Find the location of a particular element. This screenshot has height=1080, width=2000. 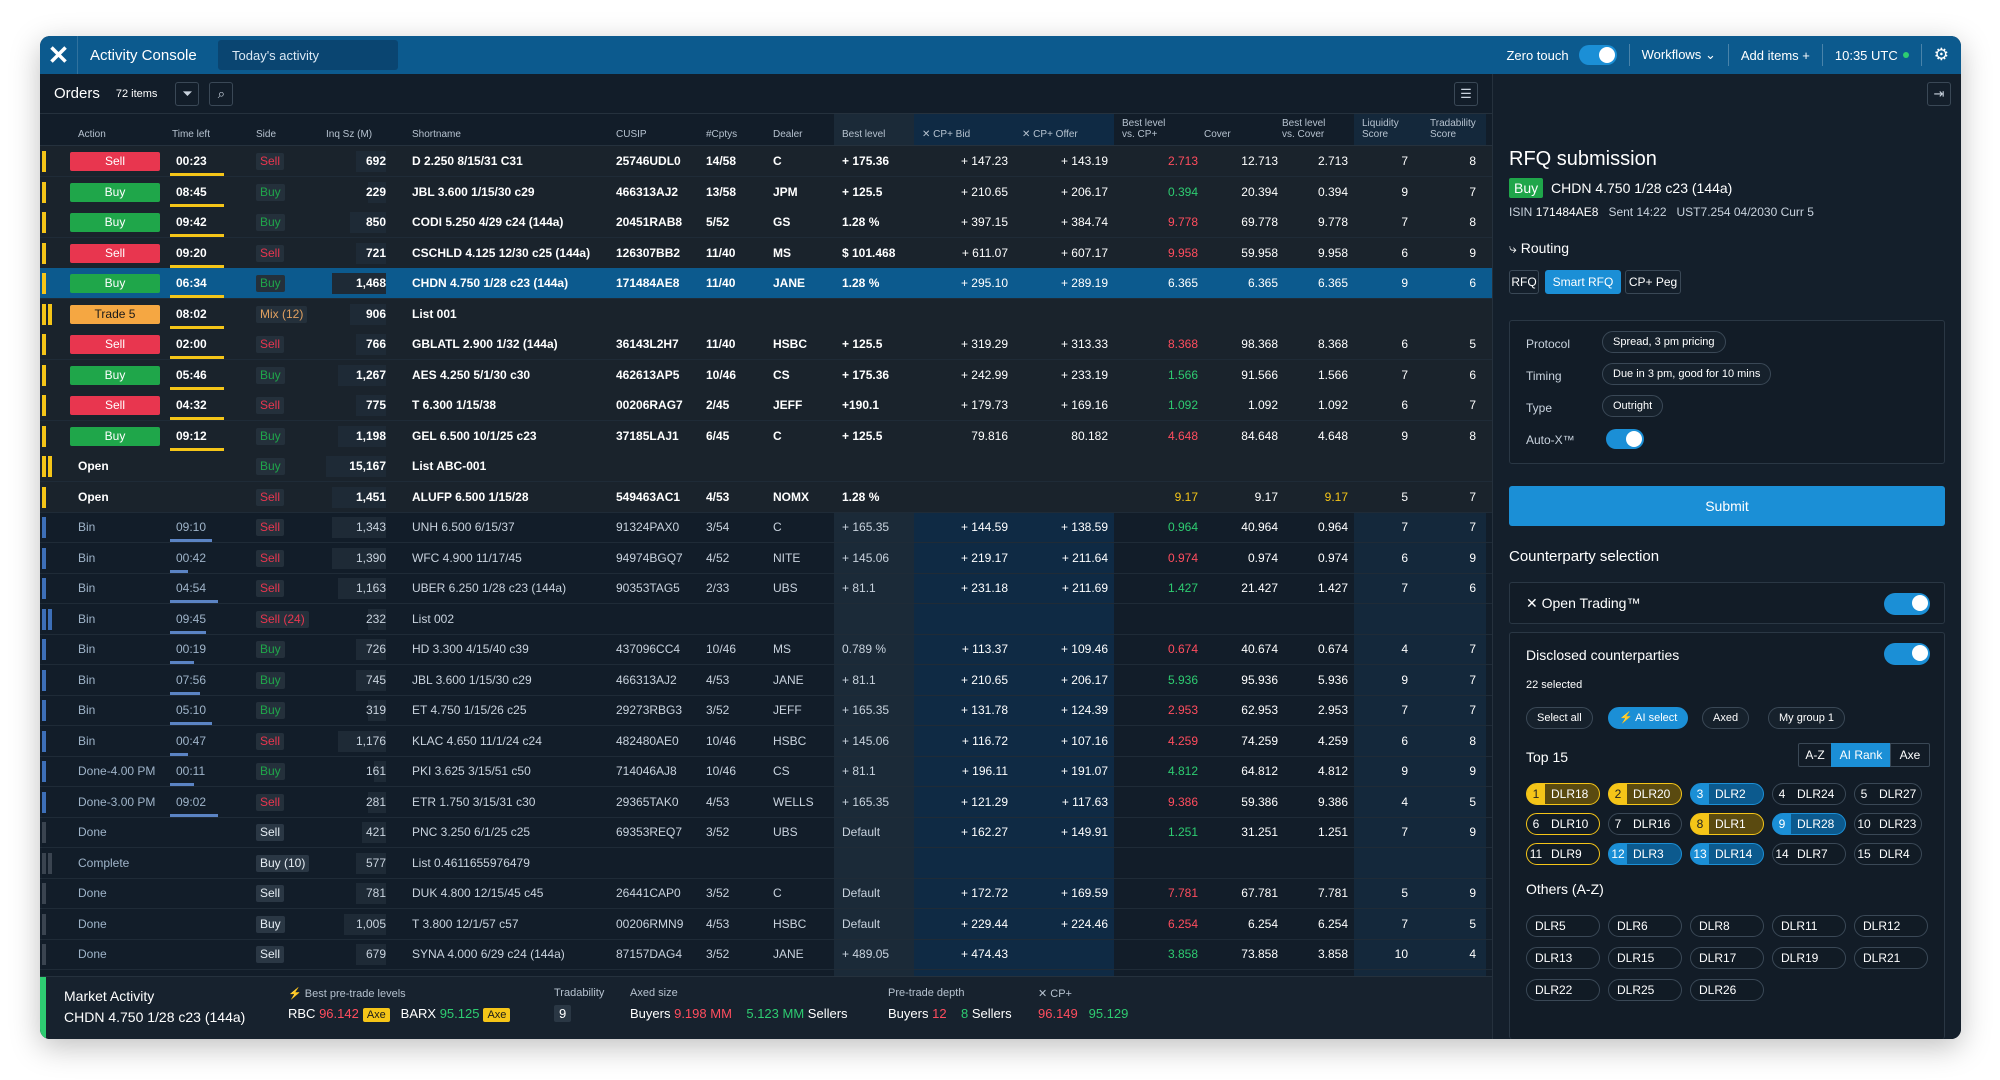

autox-toggle is located at coordinates (1625, 439).